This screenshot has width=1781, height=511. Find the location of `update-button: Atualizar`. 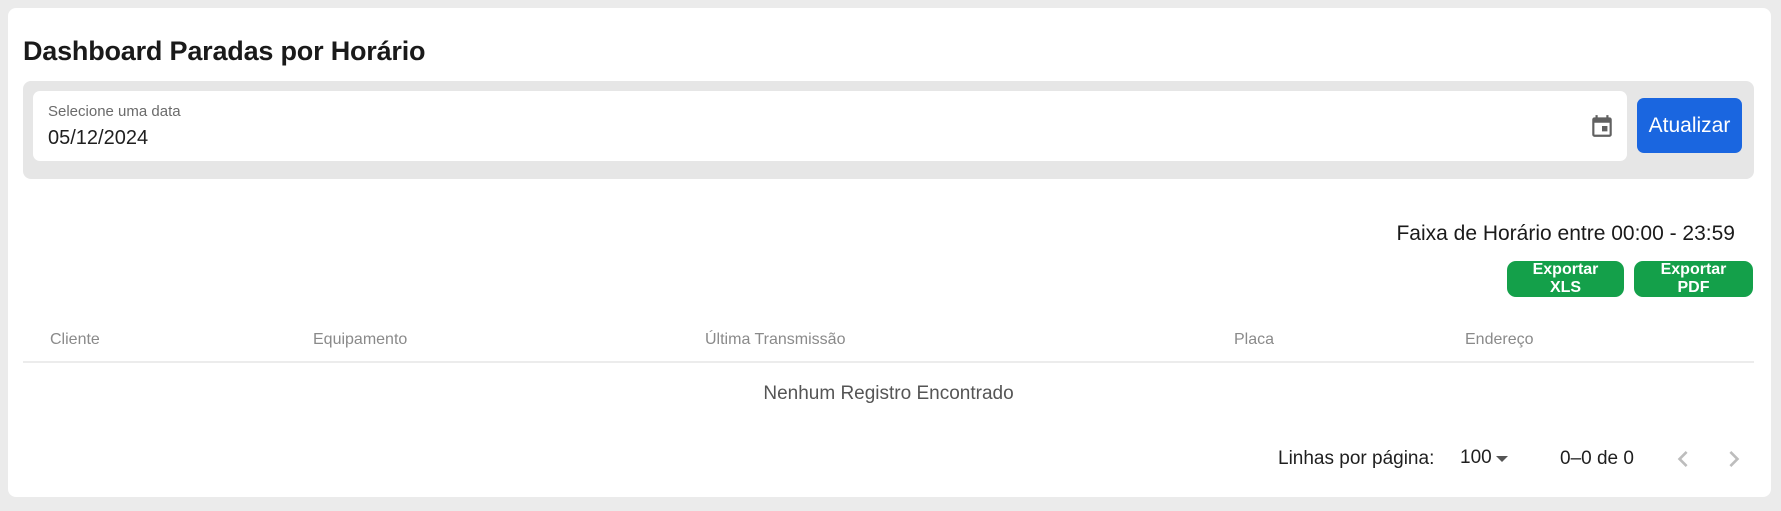

update-button: Atualizar is located at coordinates (1689, 125).